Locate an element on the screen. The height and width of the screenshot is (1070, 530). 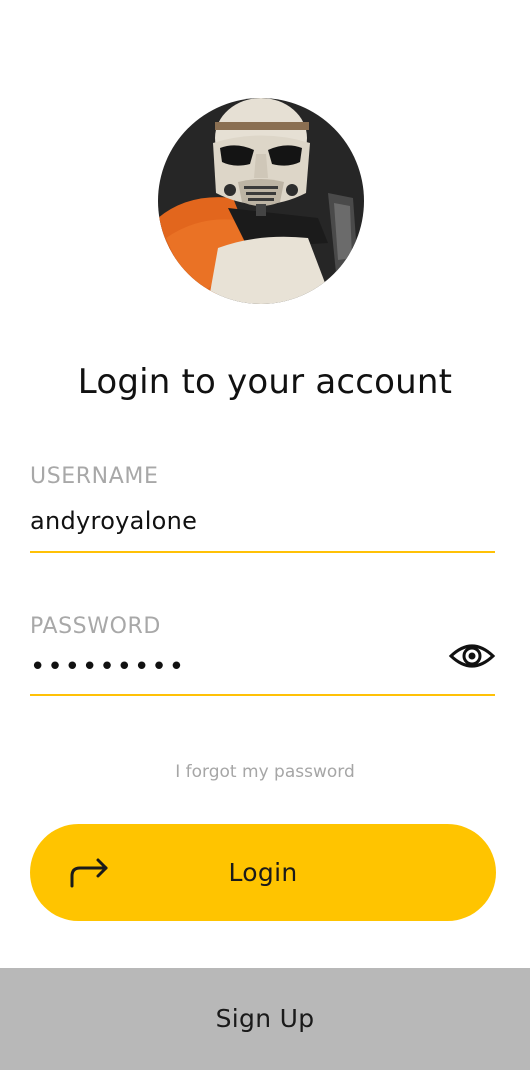
login-button: Login is located at coordinates (263, 872).